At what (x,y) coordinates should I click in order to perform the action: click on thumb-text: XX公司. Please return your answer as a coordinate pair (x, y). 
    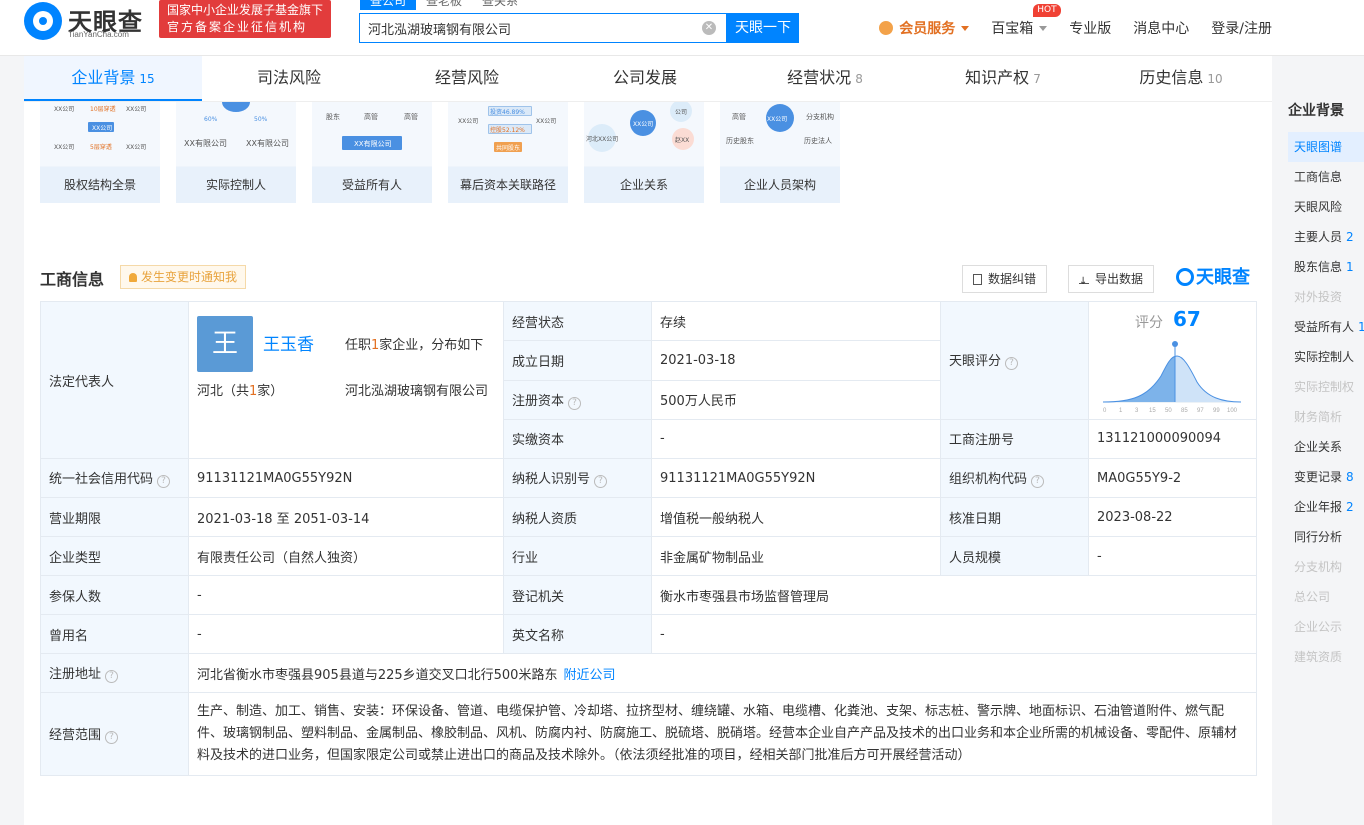
    Looking at the image, I should click on (643, 124).